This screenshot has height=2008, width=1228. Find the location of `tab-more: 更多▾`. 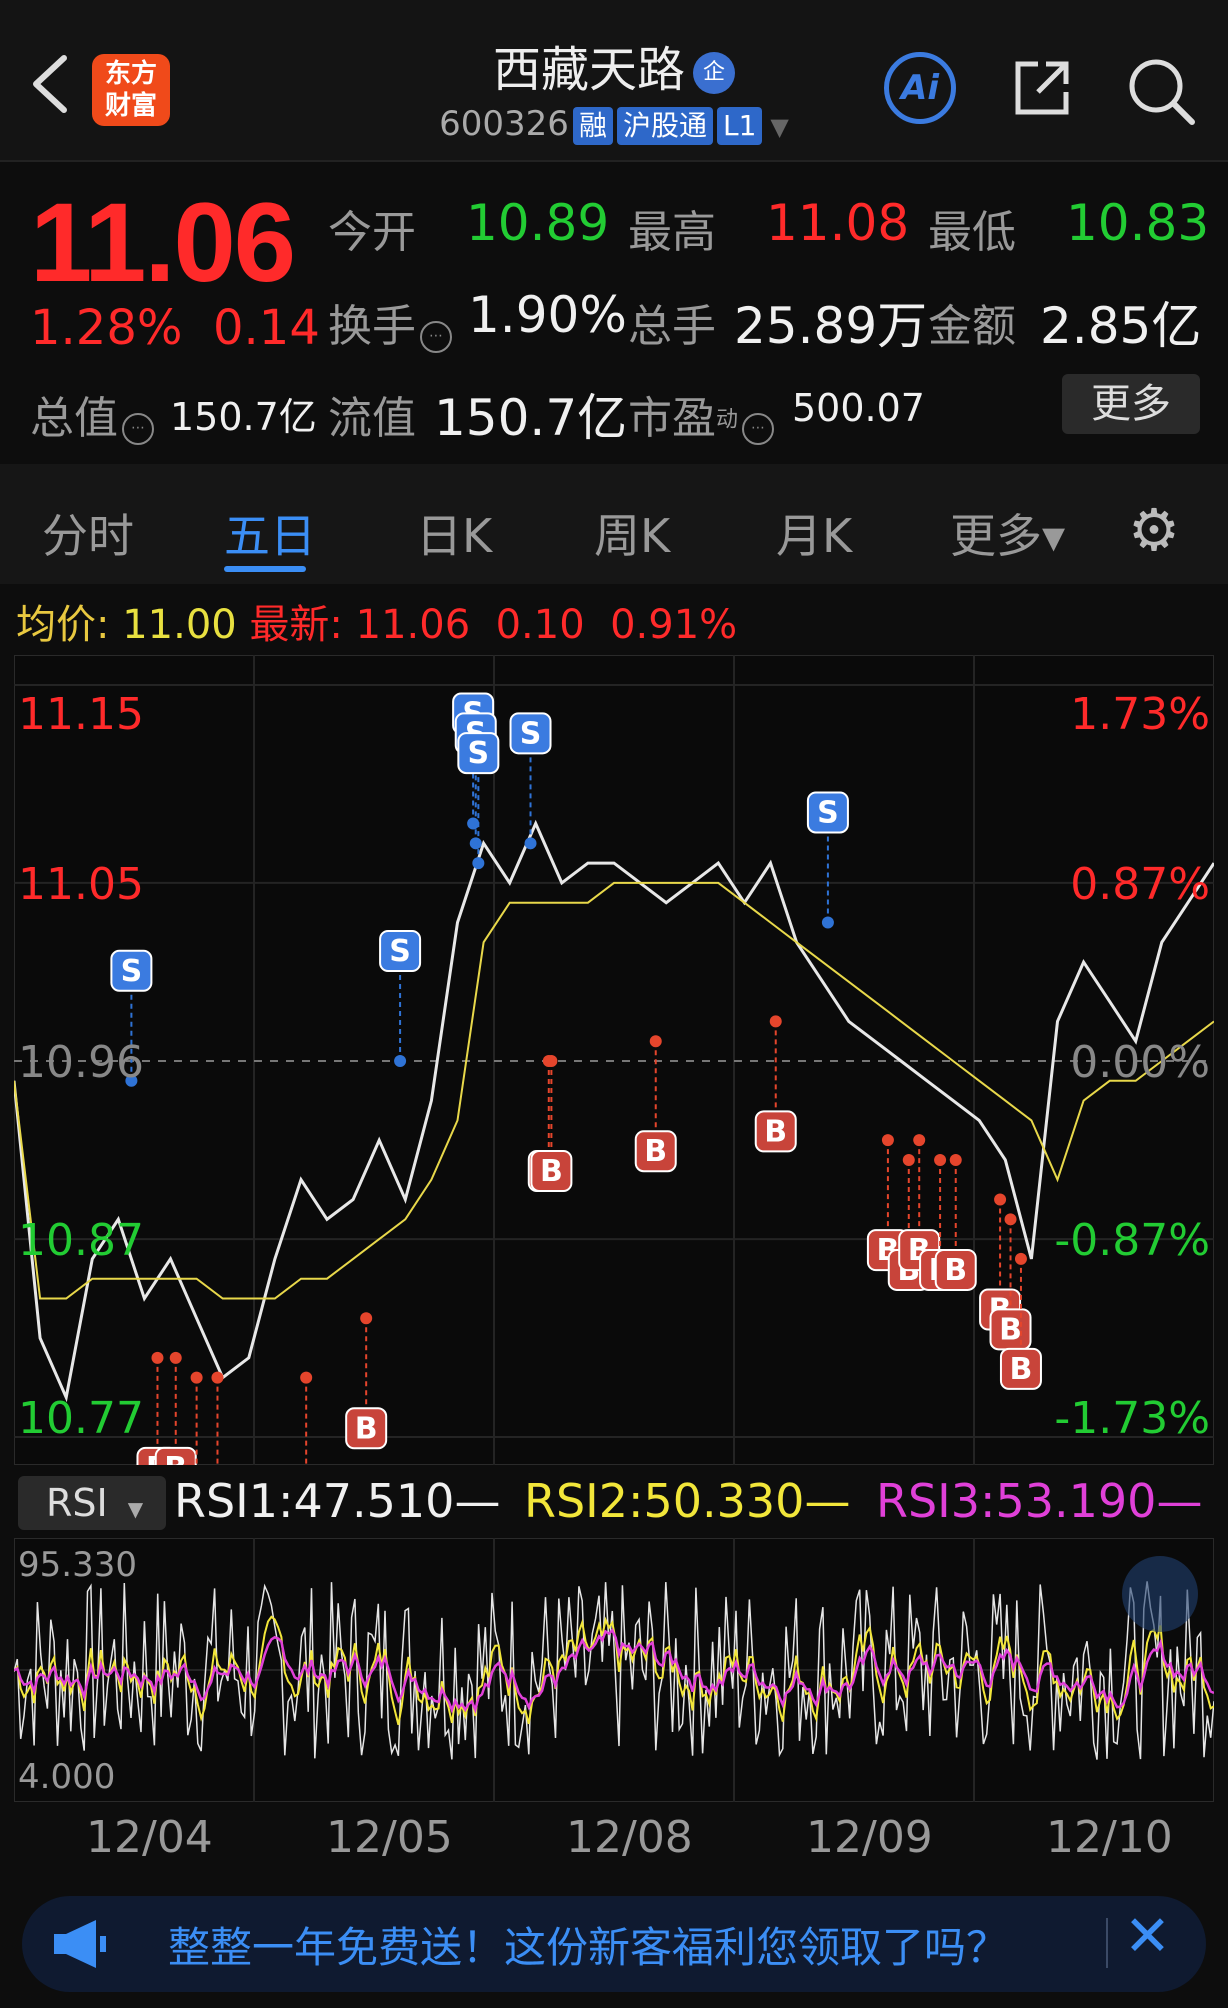

tab-more: 更多▾ is located at coordinates (1007, 533).